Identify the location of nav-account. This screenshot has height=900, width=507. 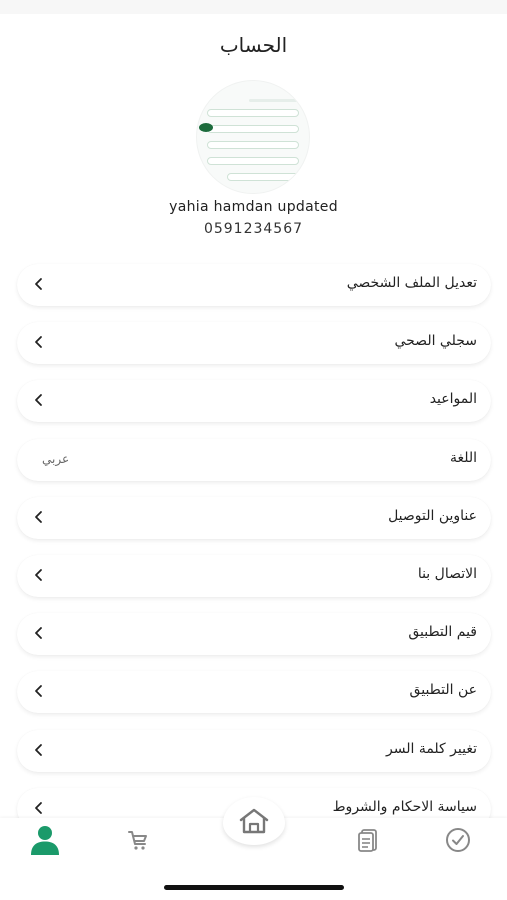
(45, 840).